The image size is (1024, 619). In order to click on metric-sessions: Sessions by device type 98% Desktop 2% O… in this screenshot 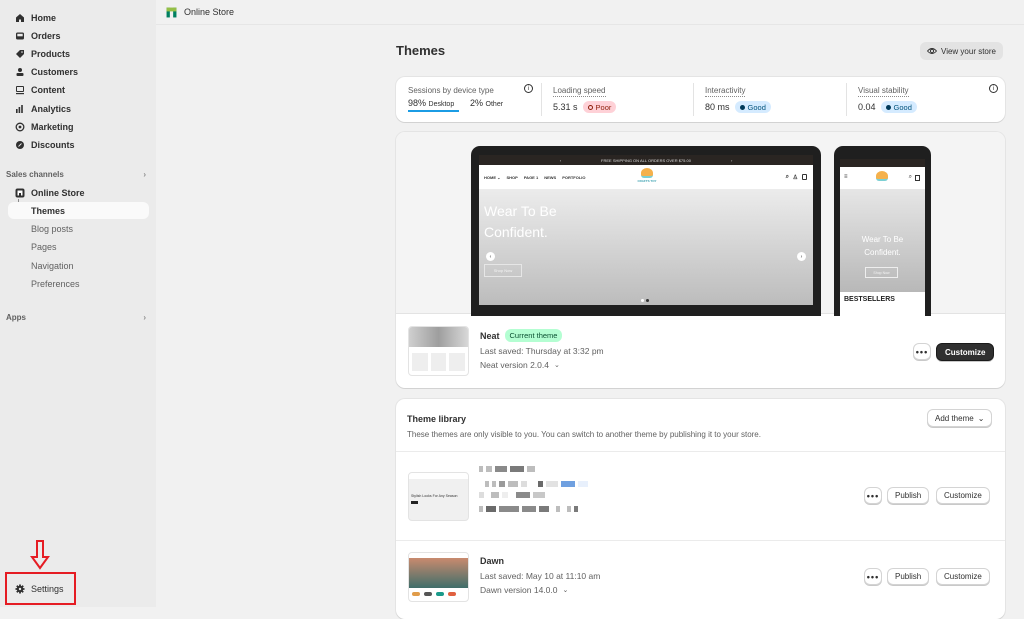, I will do `click(468, 99)`.